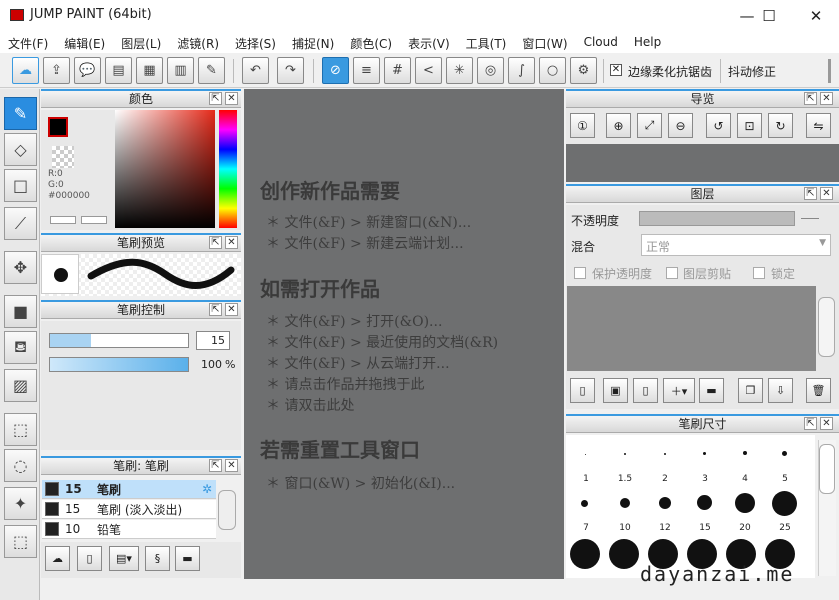 Image resolution: width=839 pixels, height=600 pixels. What do you see at coordinates (647, 42) in the screenshot?
I see `menu-help: Help` at bounding box center [647, 42].